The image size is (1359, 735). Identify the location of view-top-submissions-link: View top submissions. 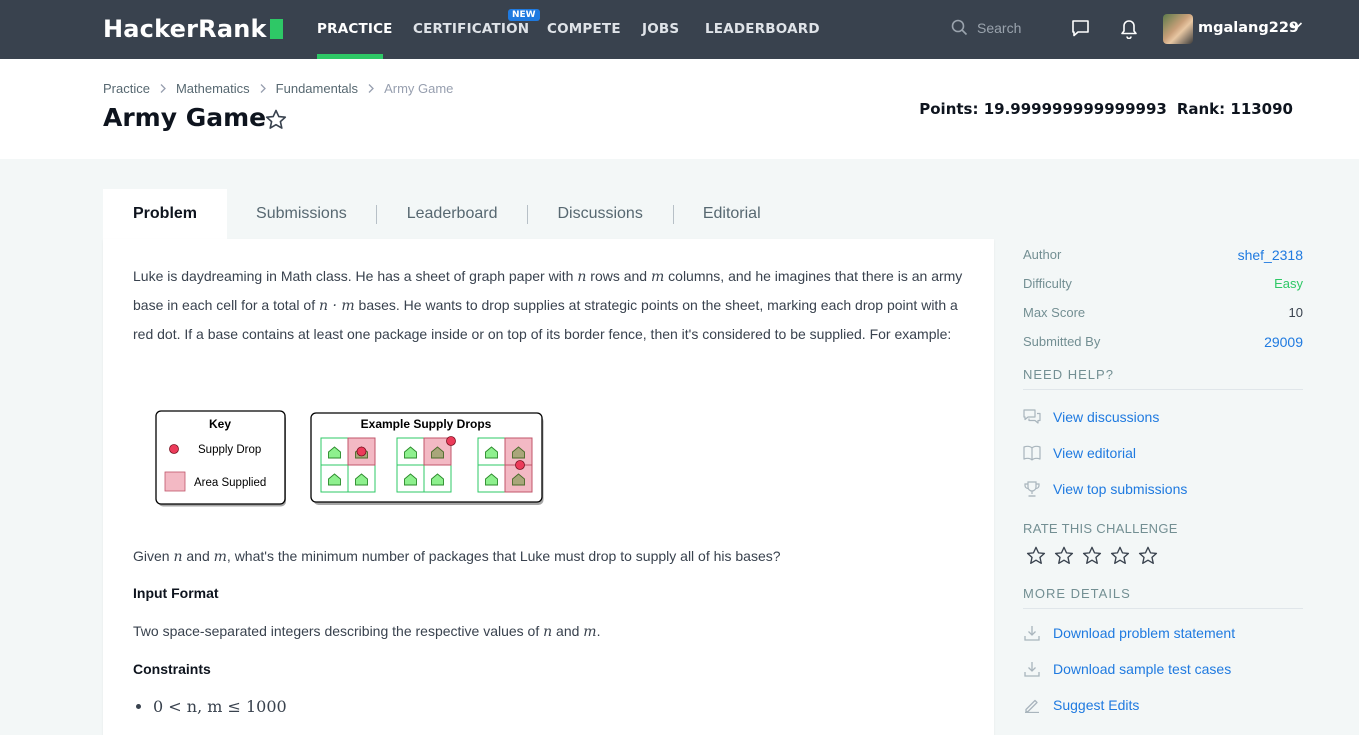
(1163, 489).